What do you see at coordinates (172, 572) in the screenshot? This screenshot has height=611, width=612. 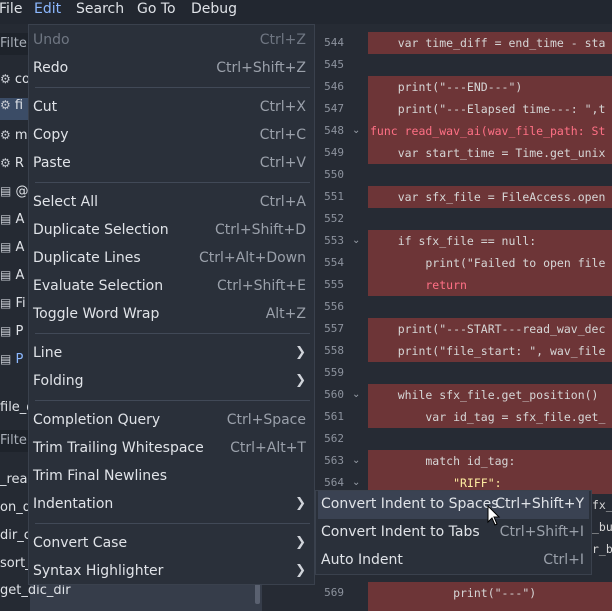 I see `menu-item-syntax-highlighter: Syntax Highlighter ❯` at bounding box center [172, 572].